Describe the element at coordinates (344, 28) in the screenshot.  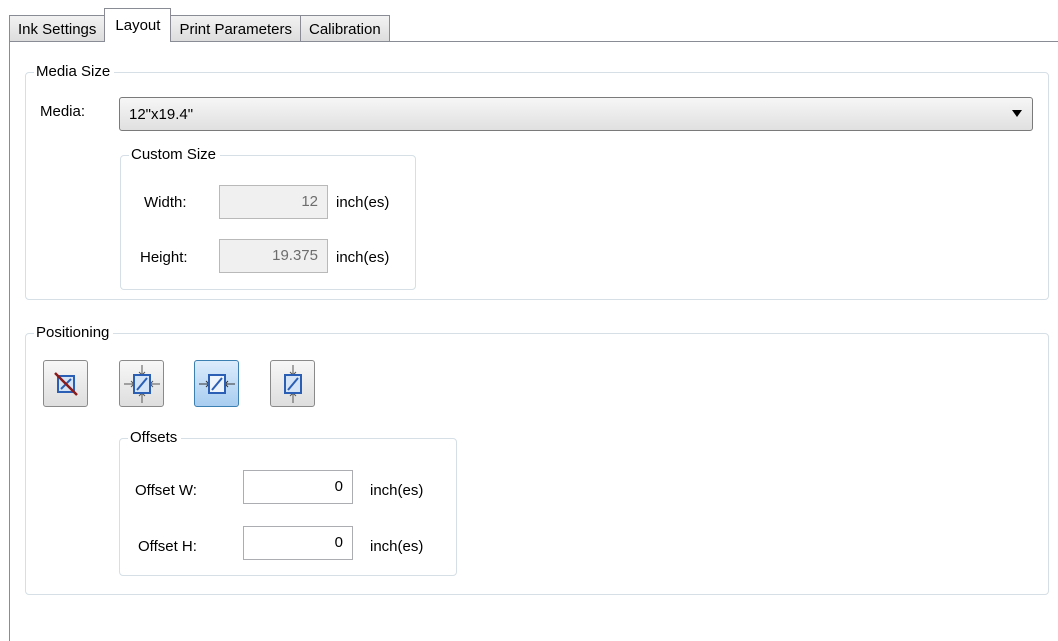
I see `tab-calibration: Calibration` at that location.